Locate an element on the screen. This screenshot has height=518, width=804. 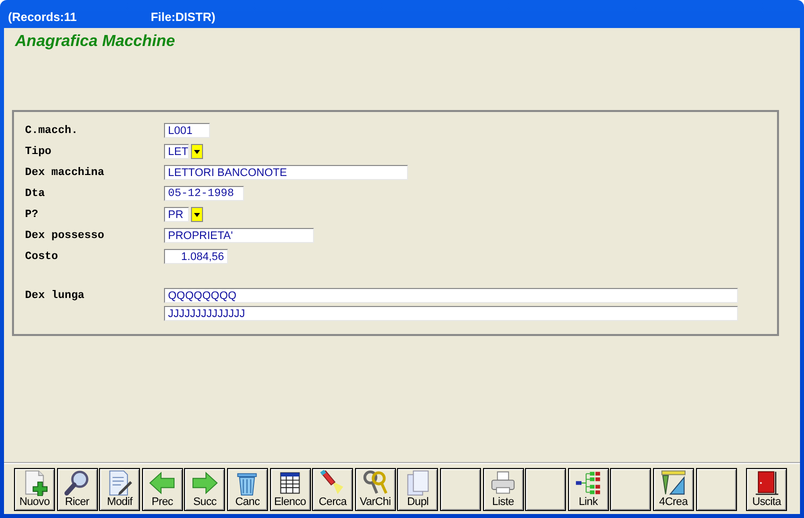
toolbar-button: Canc is located at coordinates (247, 489).